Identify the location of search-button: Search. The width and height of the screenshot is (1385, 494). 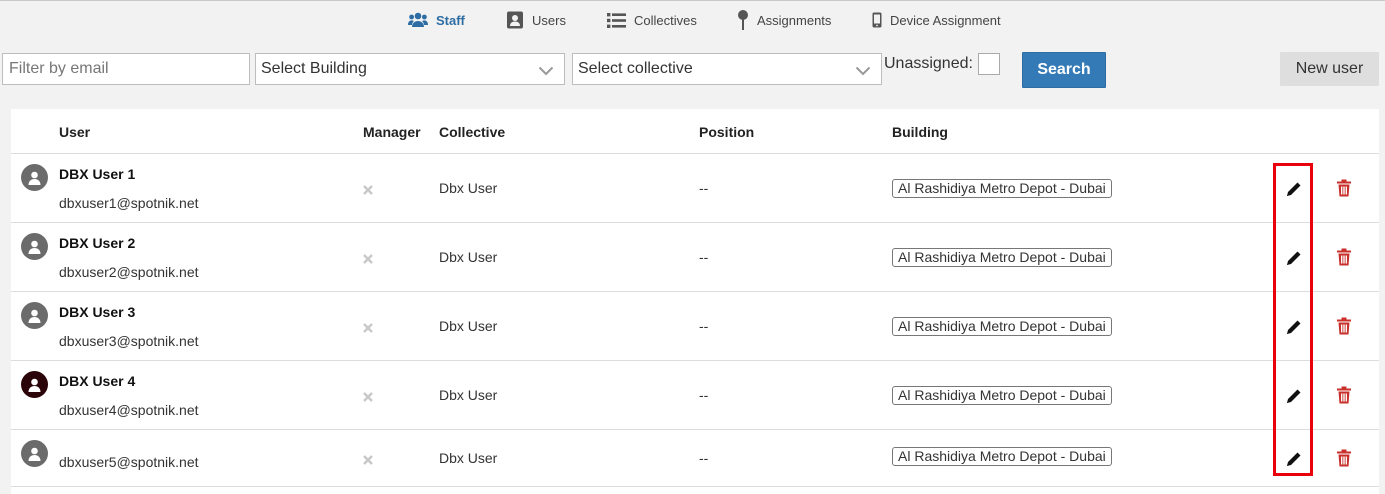
(1064, 70).